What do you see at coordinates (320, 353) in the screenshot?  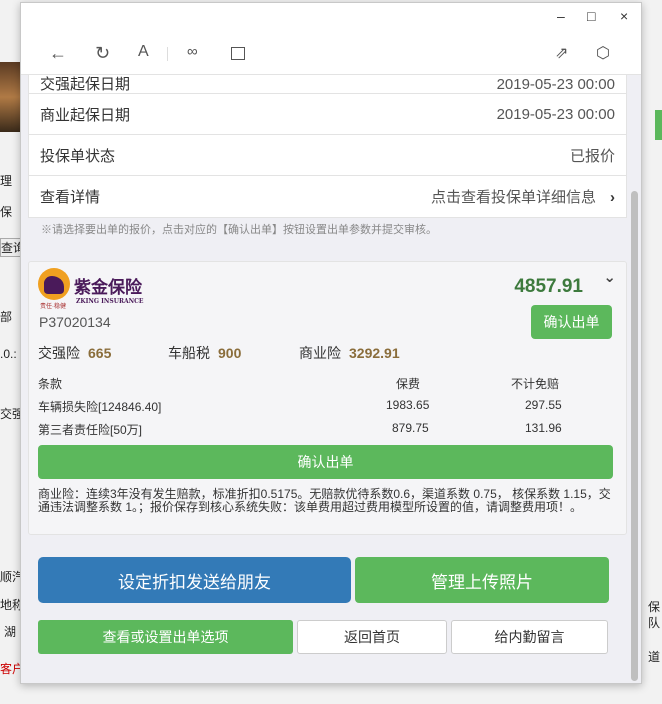 I see `summary-label: 商业险` at bounding box center [320, 353].